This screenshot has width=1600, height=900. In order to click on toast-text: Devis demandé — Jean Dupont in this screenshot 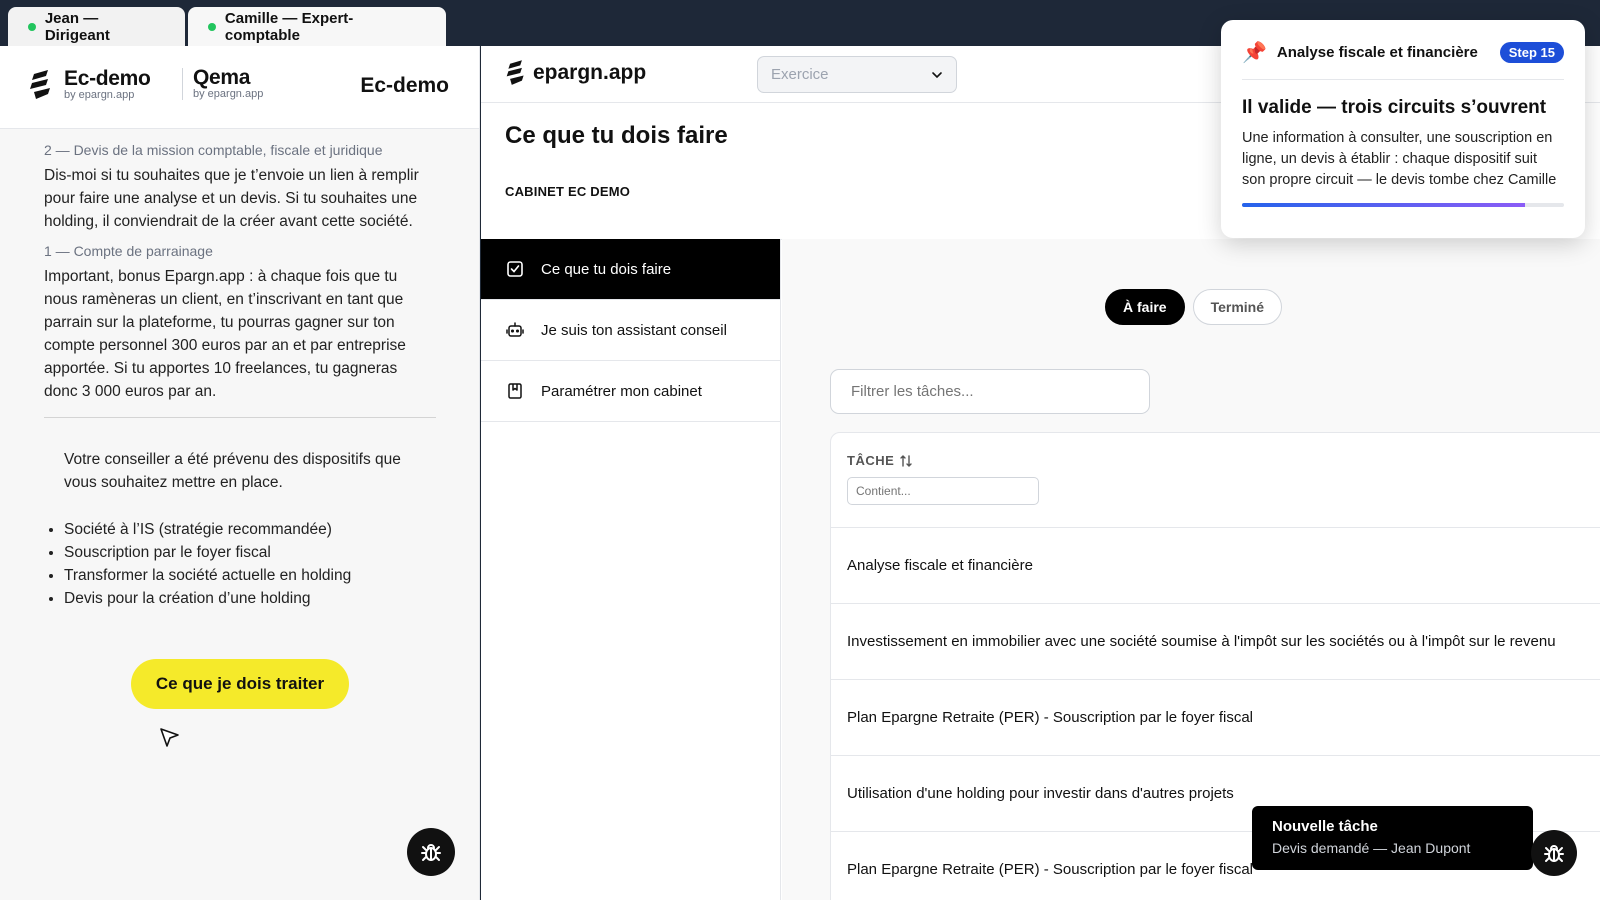, I will do `click(1371, 848)`.